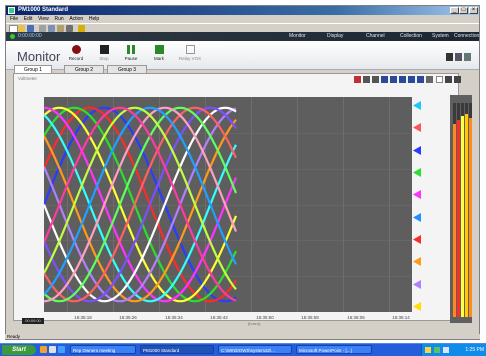  I want to click on start-button: Start, so click(19, 350).